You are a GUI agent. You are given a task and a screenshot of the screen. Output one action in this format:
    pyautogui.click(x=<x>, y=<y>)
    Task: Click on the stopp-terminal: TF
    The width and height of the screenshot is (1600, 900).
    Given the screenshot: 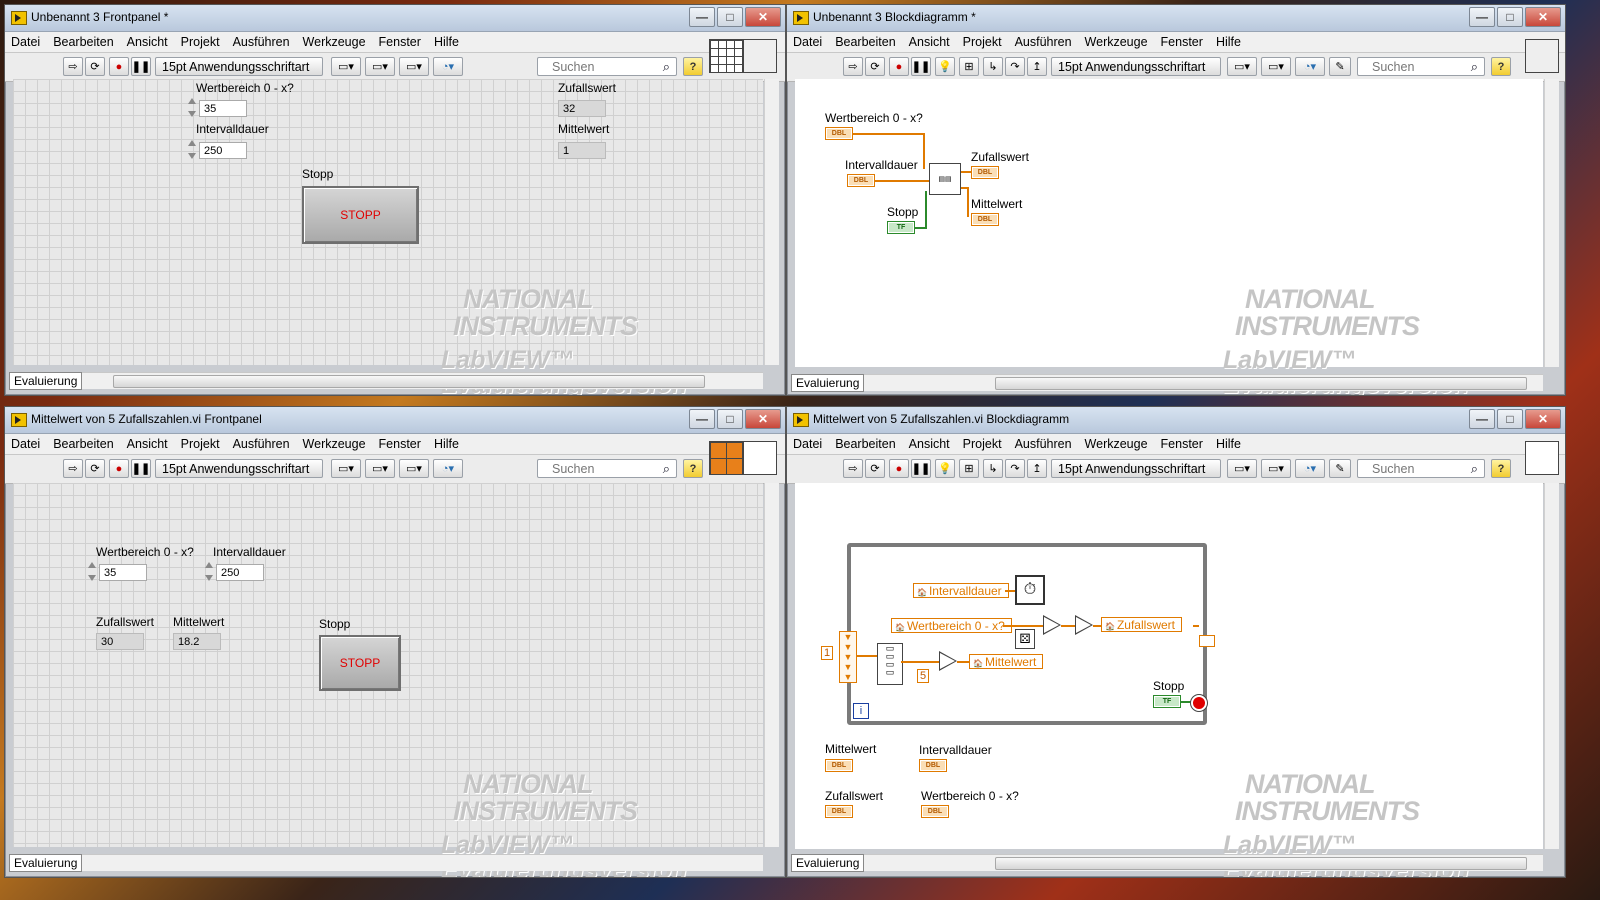 What is the action you would take?
    pyautogui.click(x=901, y=227)
    